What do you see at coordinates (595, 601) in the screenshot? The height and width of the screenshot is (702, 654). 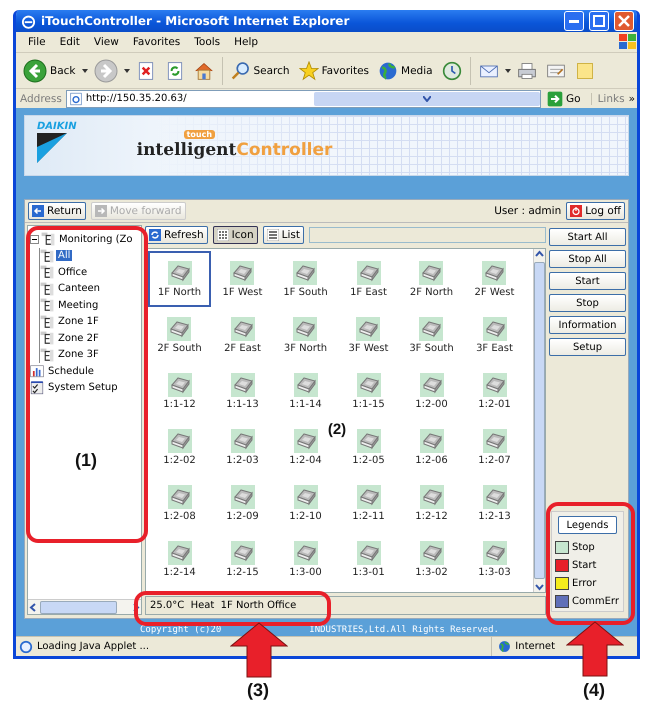 I see `legend-label: CommErr` at bounding box center [595, 601].